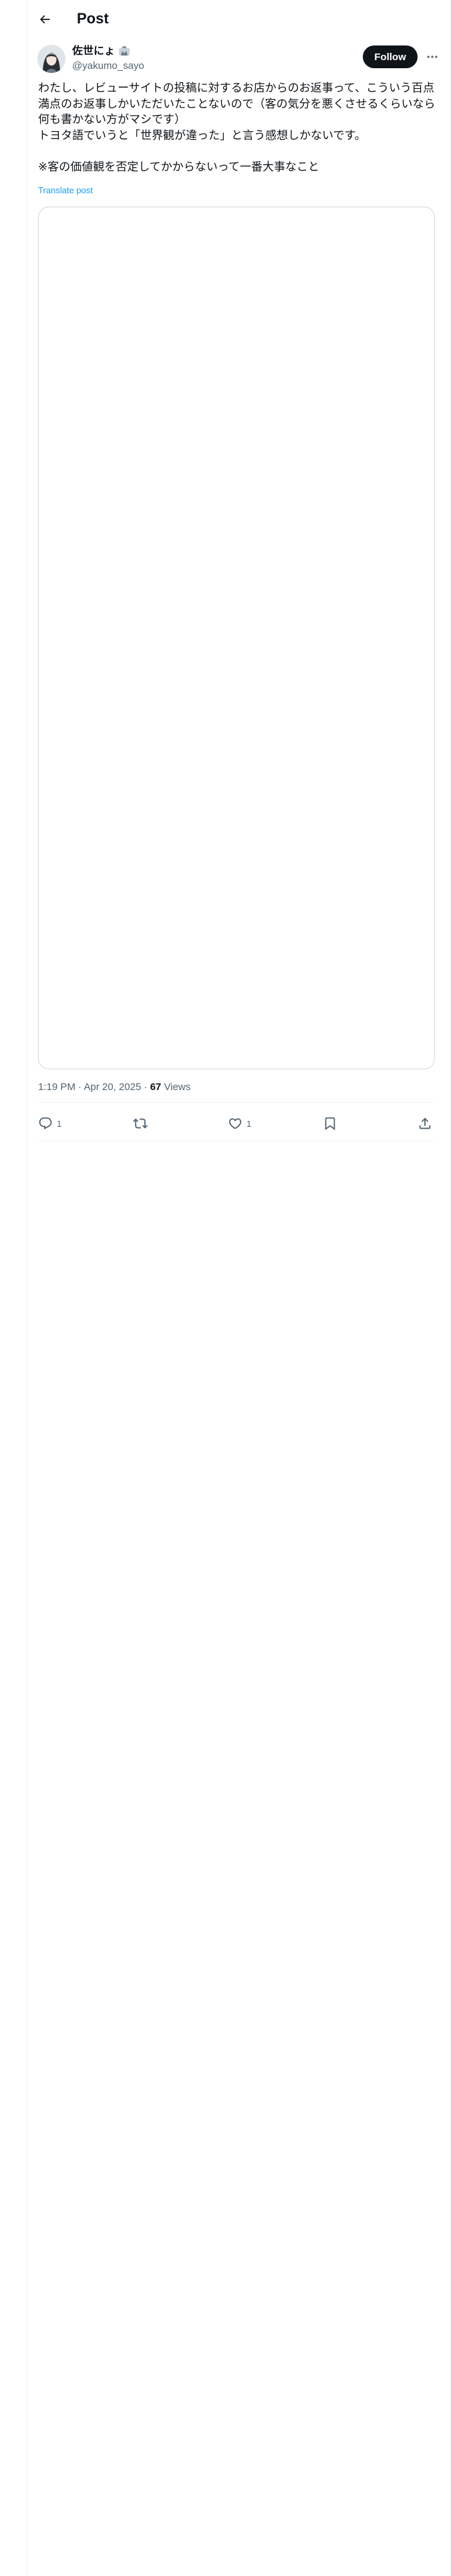 This screenshot has width=451, height=2576. What do you see at coordinates (390, 56) in the screenshot?
I see `follow-button: Follow` at bounding box center [390, 56].